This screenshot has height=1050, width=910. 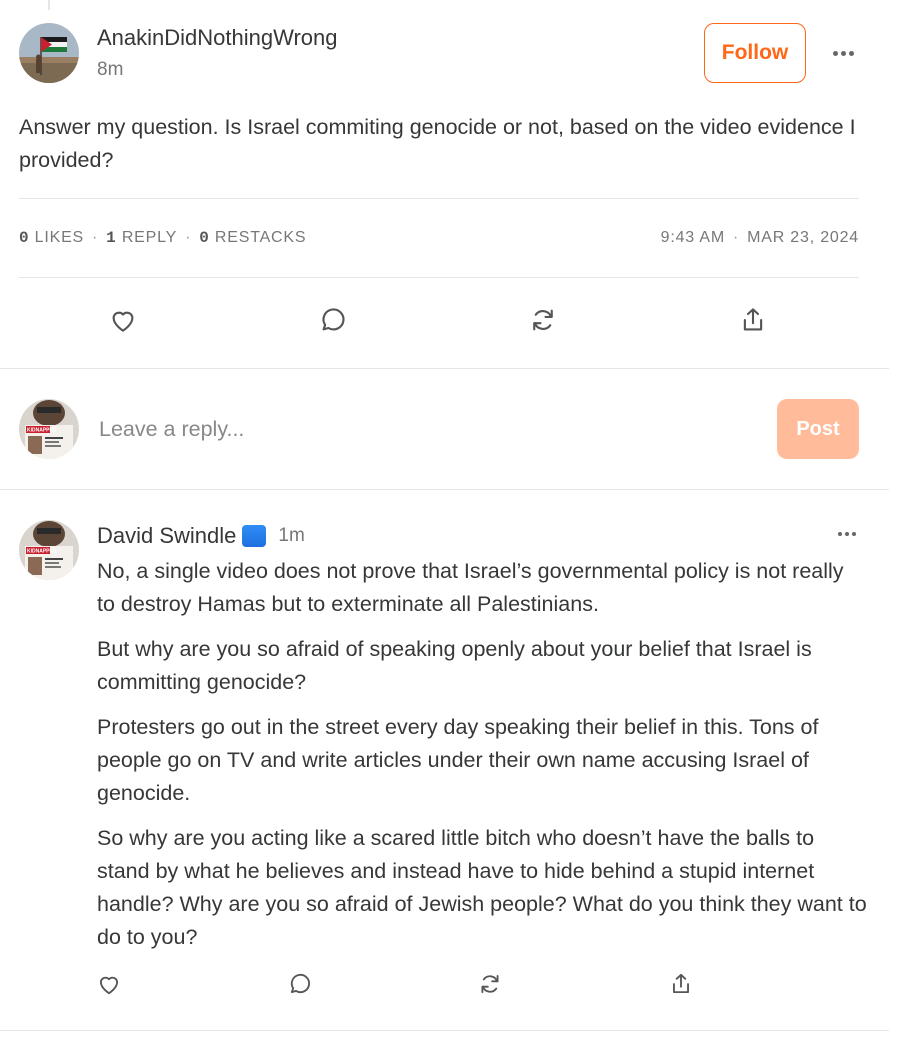 I want to click on current-user-avatar: KIDNAPPED, so click(x=49, y=429).